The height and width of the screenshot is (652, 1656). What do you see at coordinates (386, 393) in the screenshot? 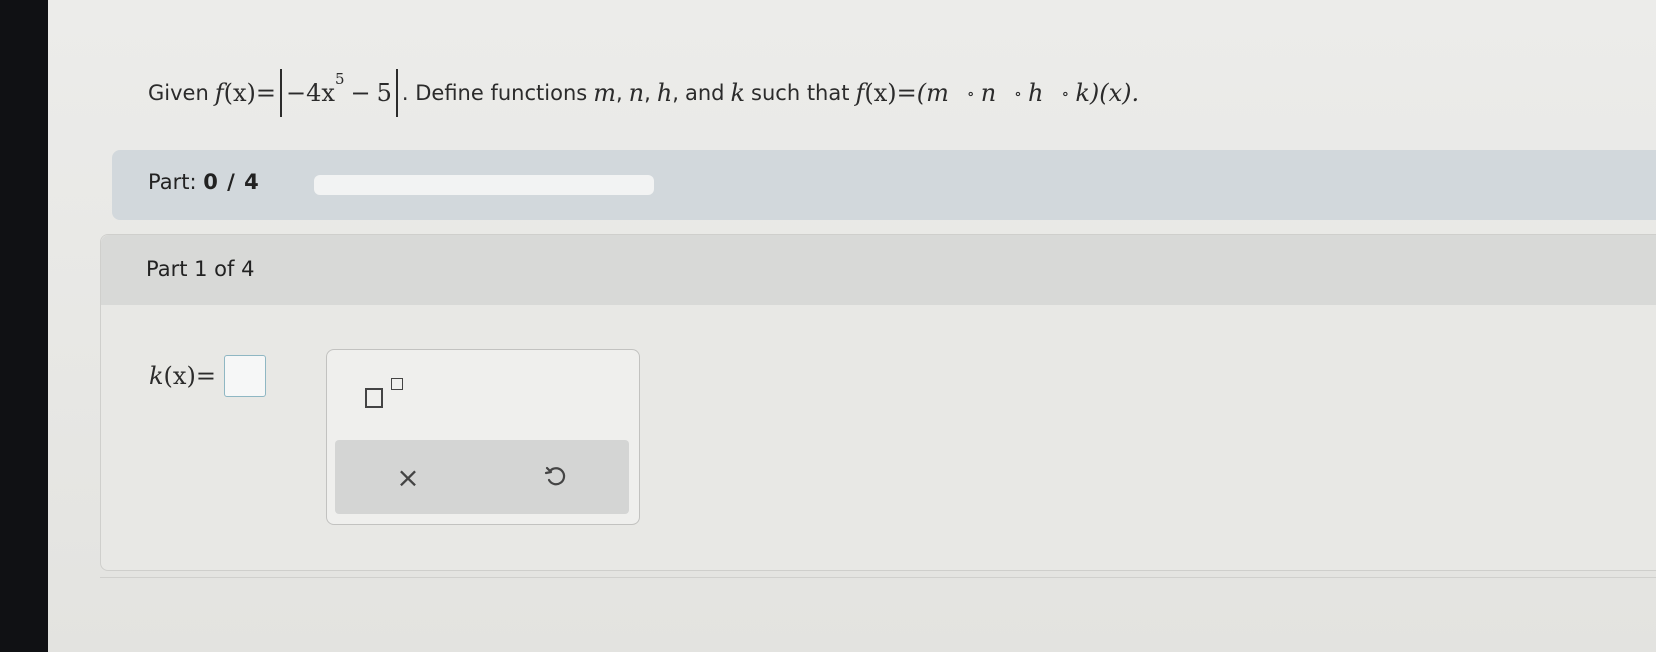
I see `superscript-template-icon` at bounding box center [386, 393].